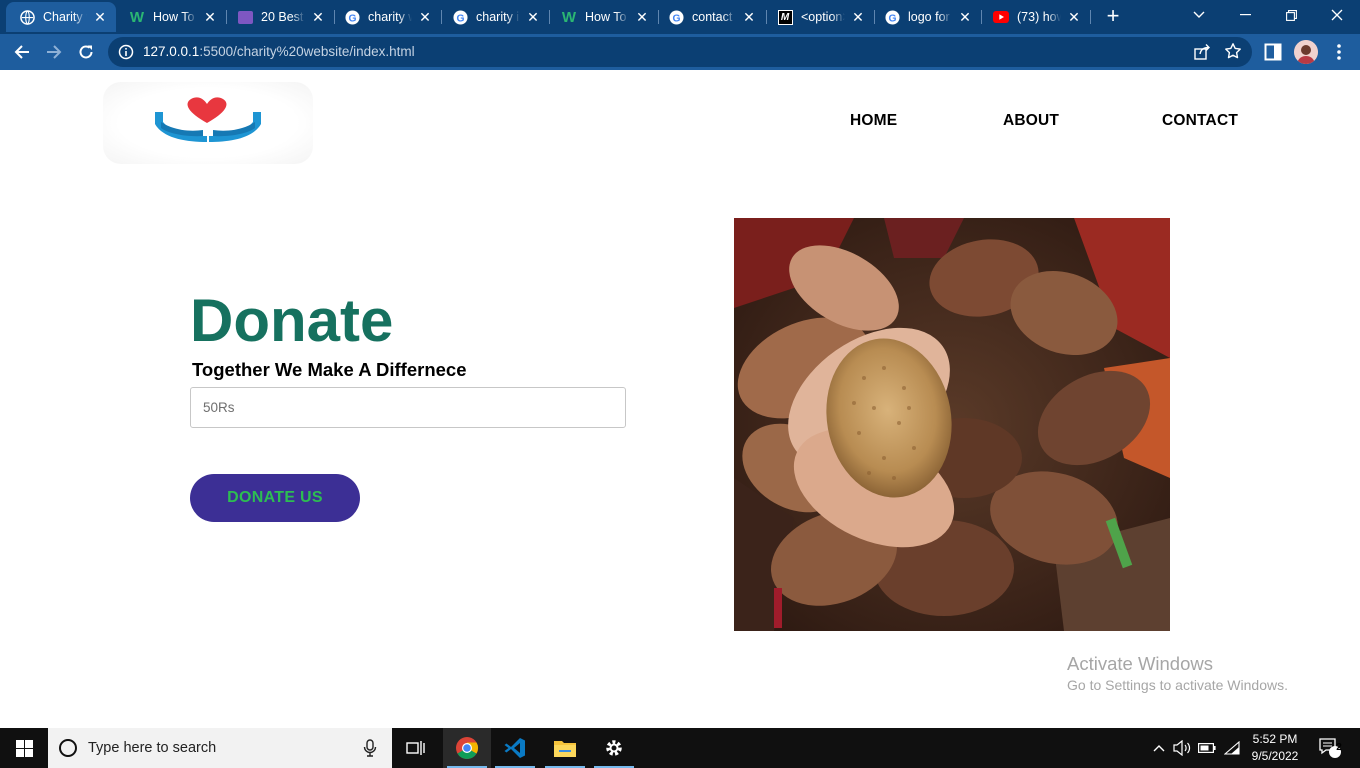  Describe the element at coordinates (416, 748) in the screenshot. I see `task-view-icon` at that location.